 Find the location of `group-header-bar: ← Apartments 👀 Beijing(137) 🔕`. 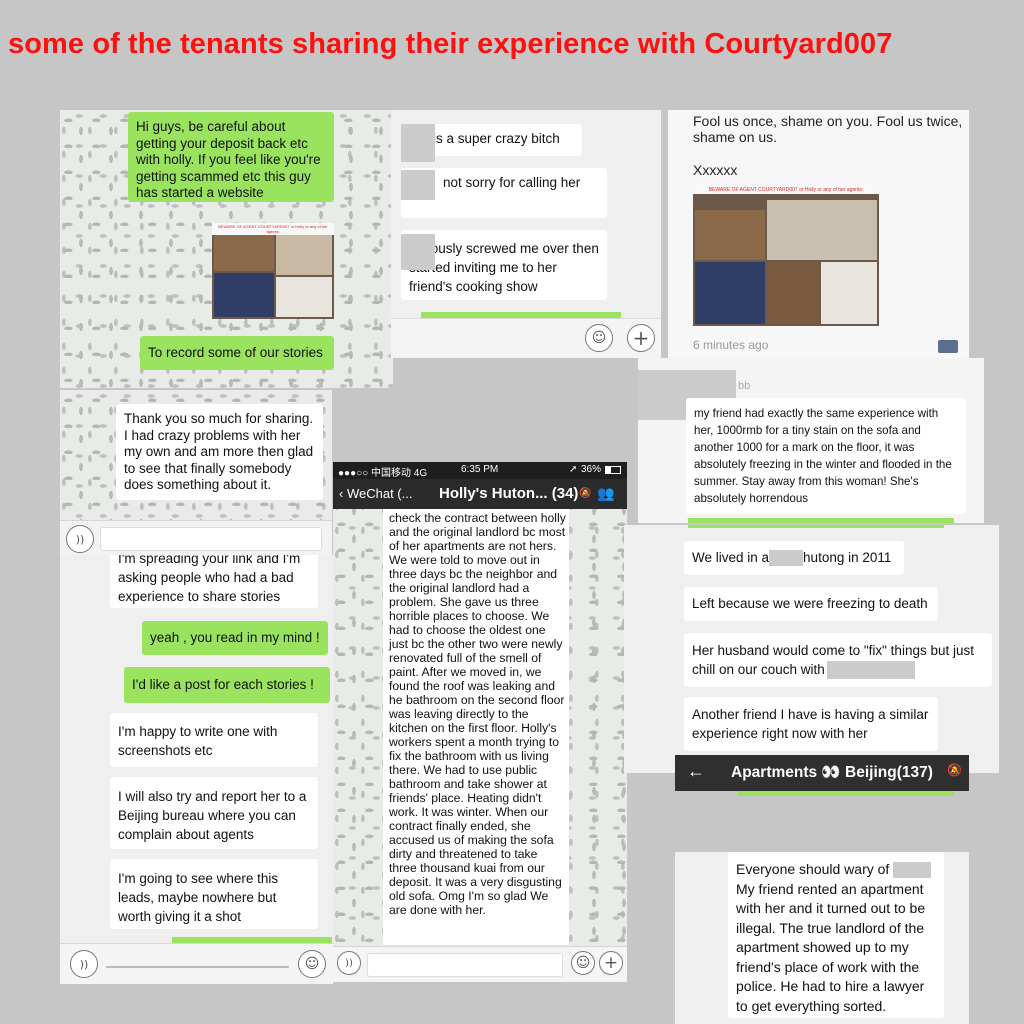

group-header-bar: ← Apartments 👀 Beijing(137) 🔕 is located at coordinates (822, 773).